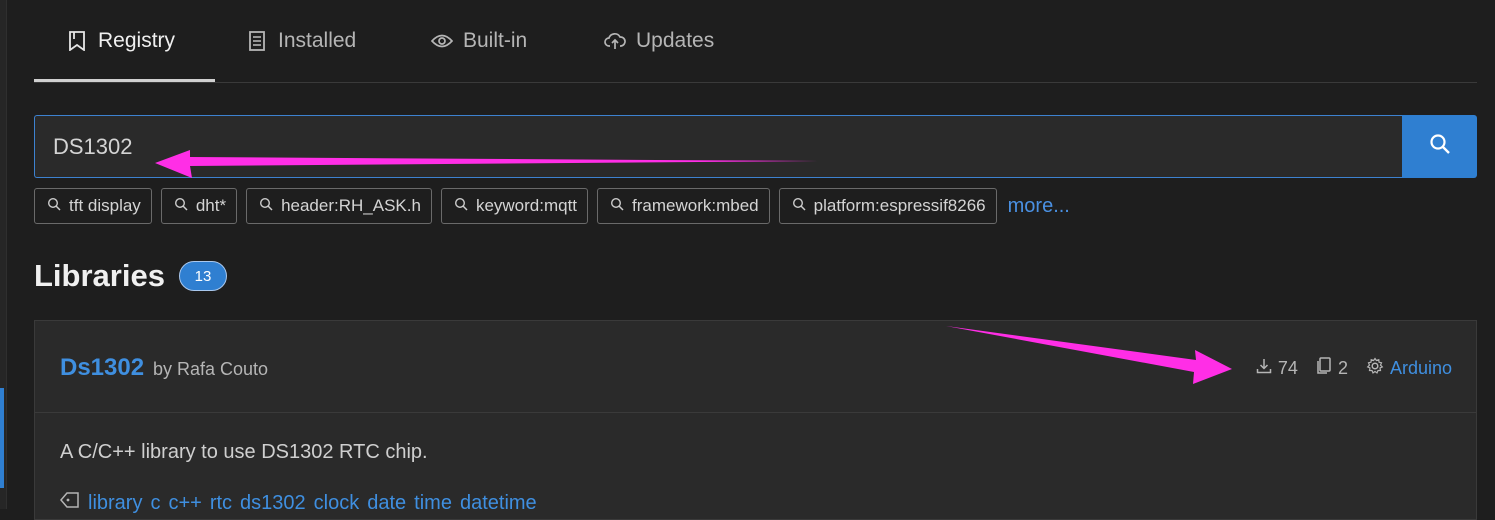  I want to click on active-indicator, so click(2, 438).